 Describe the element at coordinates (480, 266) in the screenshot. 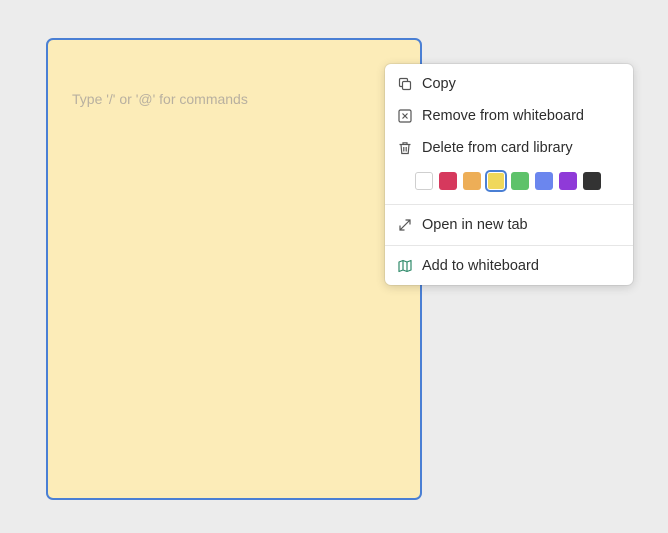

I see `add-to-whiteboard-label: Add to whiteboard` at that location.